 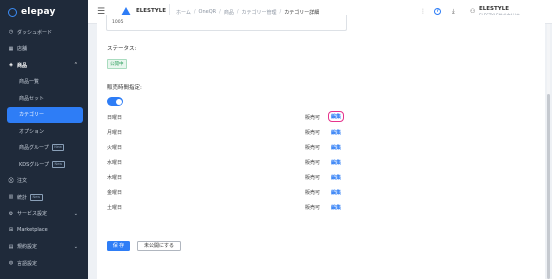 What do you see at coordinates (151, 11) in the screenshot?
I see `store-name: ELESTYLE` at bounding box center [151, 11].